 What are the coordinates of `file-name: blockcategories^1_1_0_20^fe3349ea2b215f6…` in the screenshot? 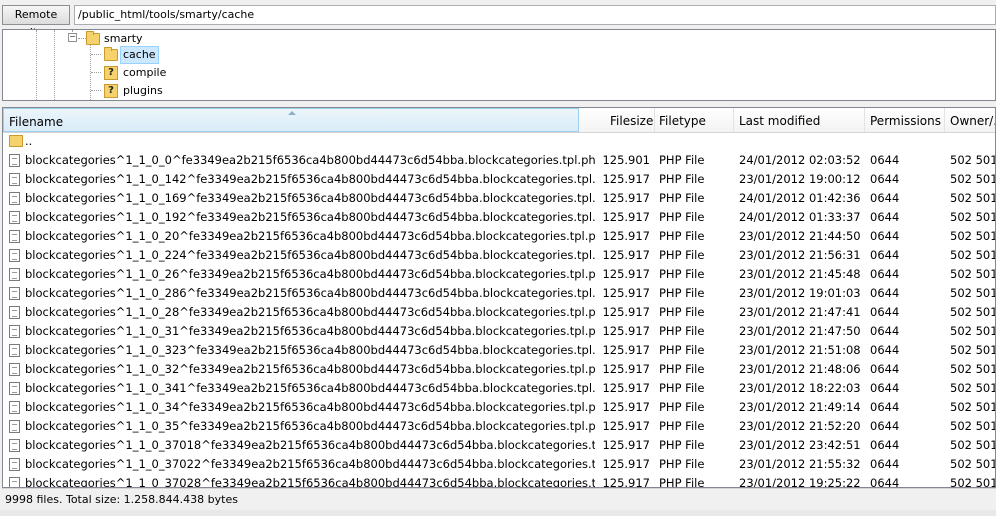 It's located at (310, 236).